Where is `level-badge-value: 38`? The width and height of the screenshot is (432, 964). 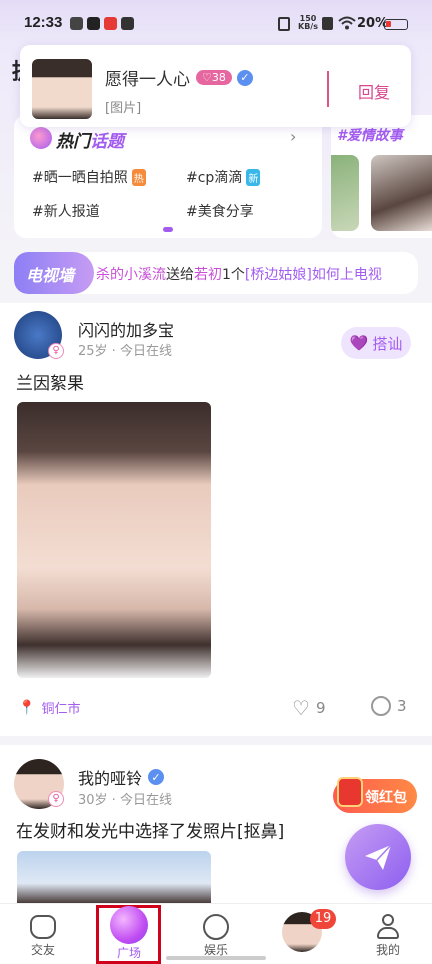
level-badge-value: 38 is located at coordinates (218, 77).